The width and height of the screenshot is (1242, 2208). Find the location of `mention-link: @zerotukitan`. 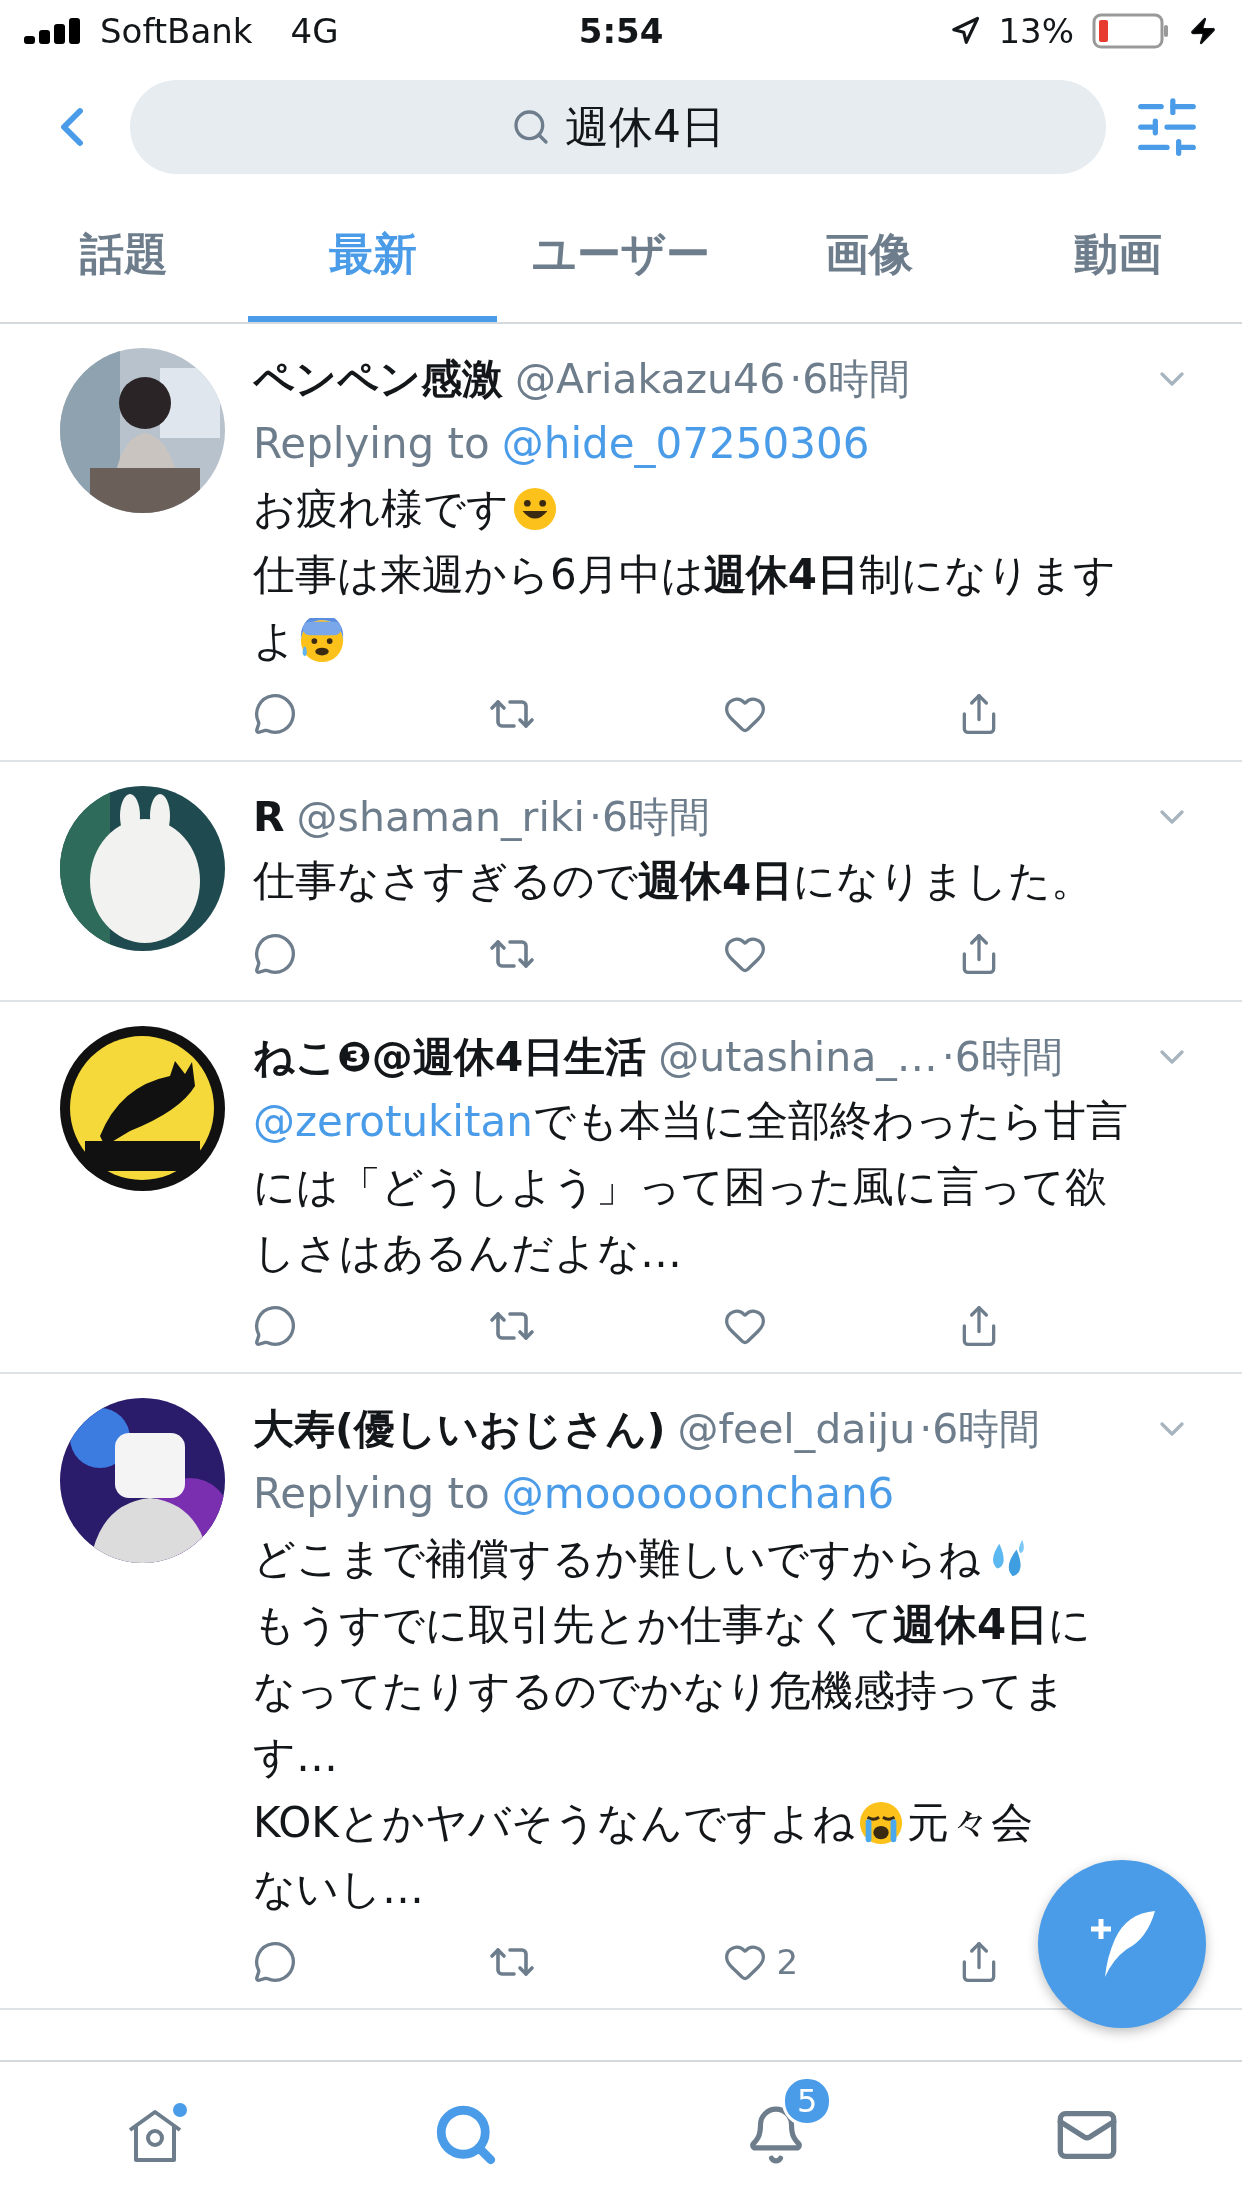

mention-link: @zerotukitan is located at coordinates (393, 1121).